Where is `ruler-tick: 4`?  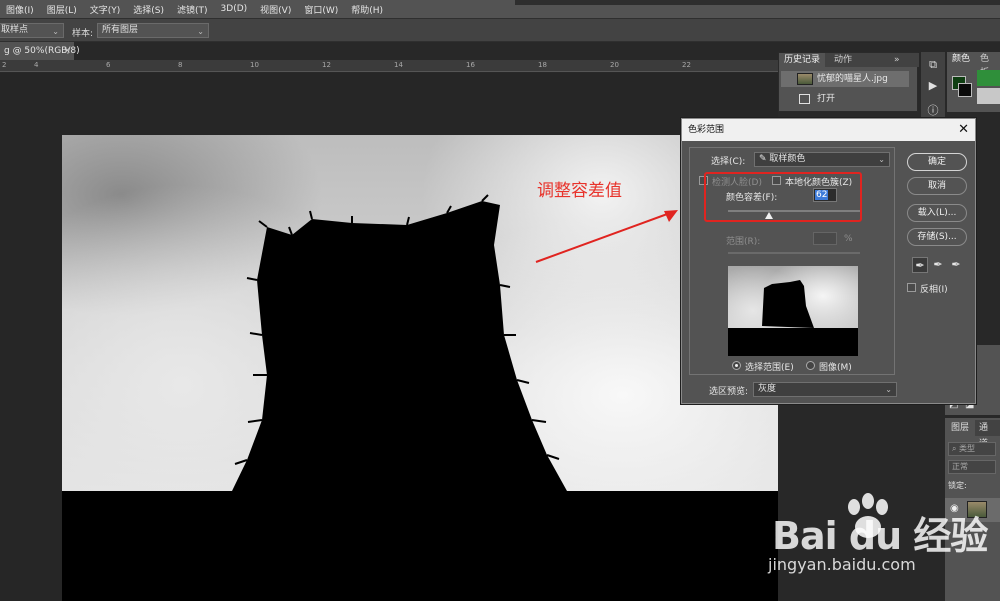 ruler-tick: 4 is located at coordinates (36, 65).